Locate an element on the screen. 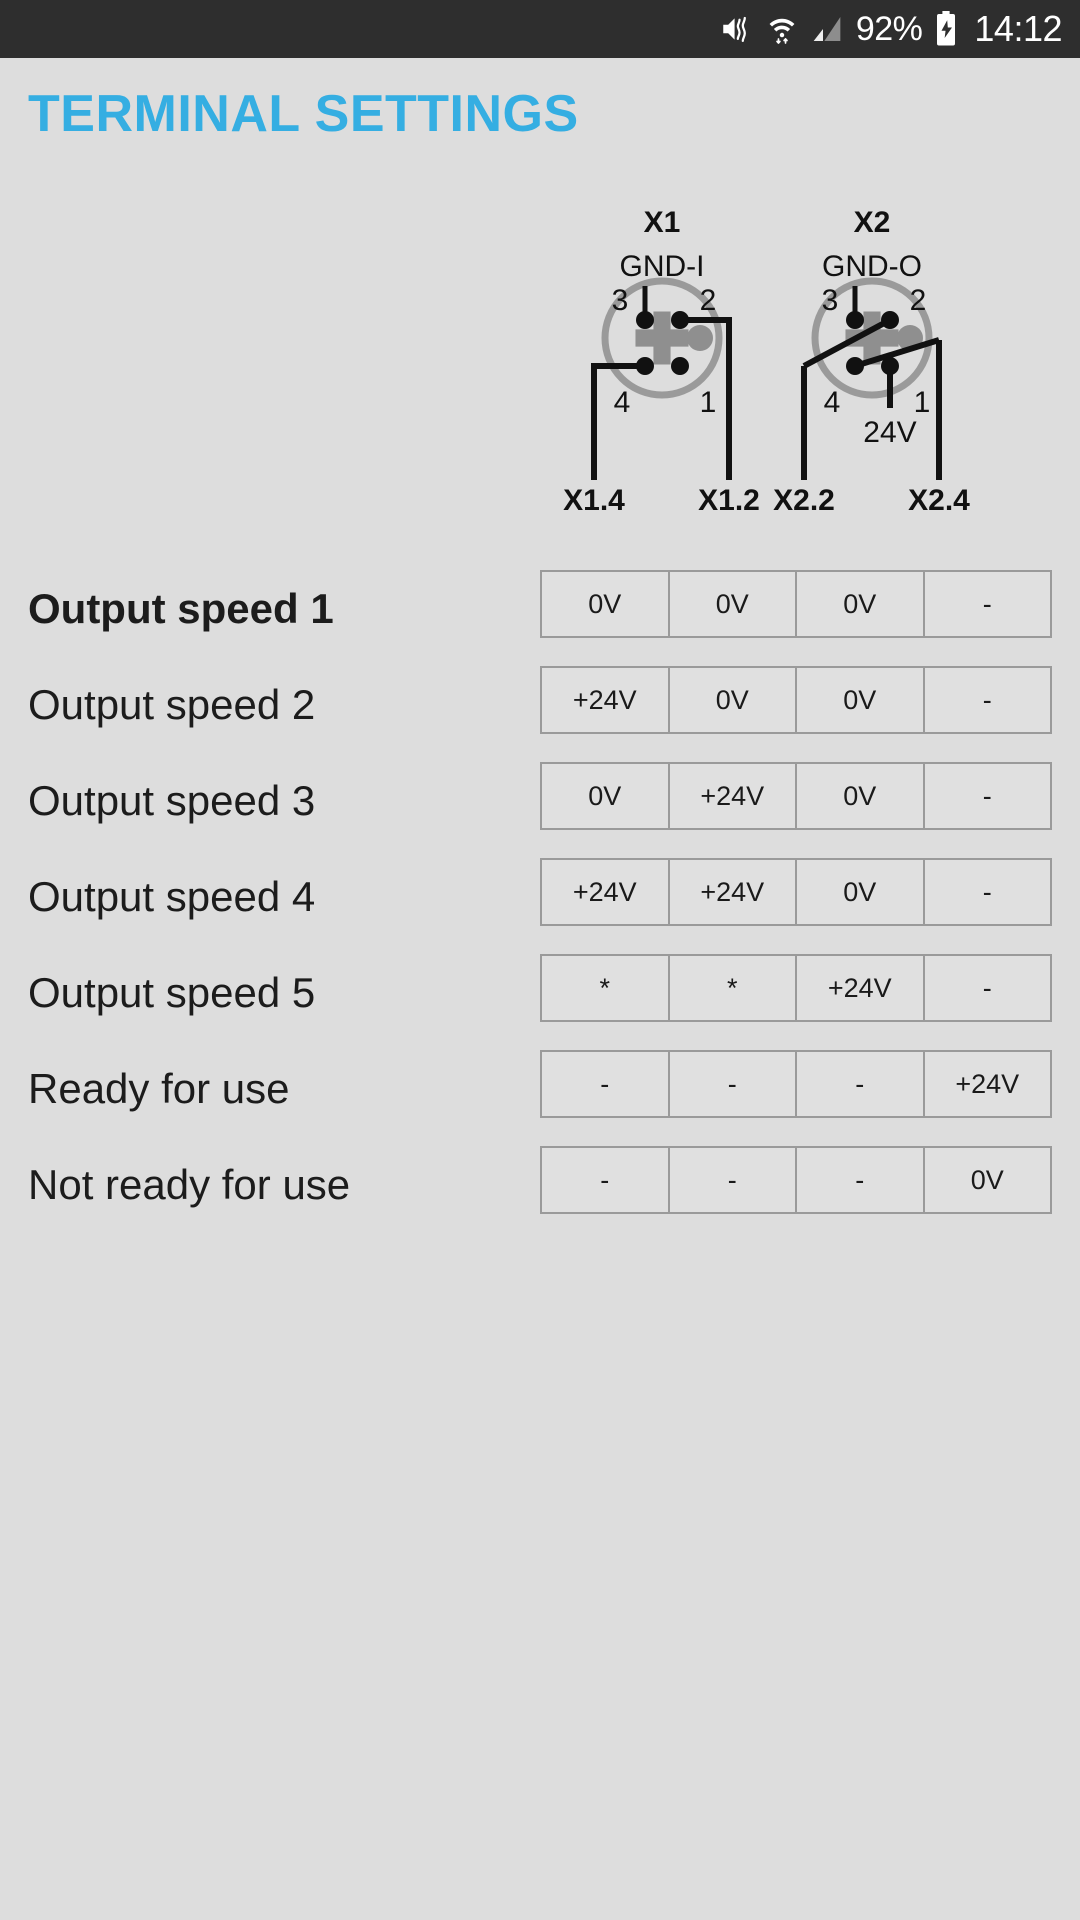 The image size is (1080, 1920). row-value-cells: 0V 0V 0V - is located at coordinates (796, 604).